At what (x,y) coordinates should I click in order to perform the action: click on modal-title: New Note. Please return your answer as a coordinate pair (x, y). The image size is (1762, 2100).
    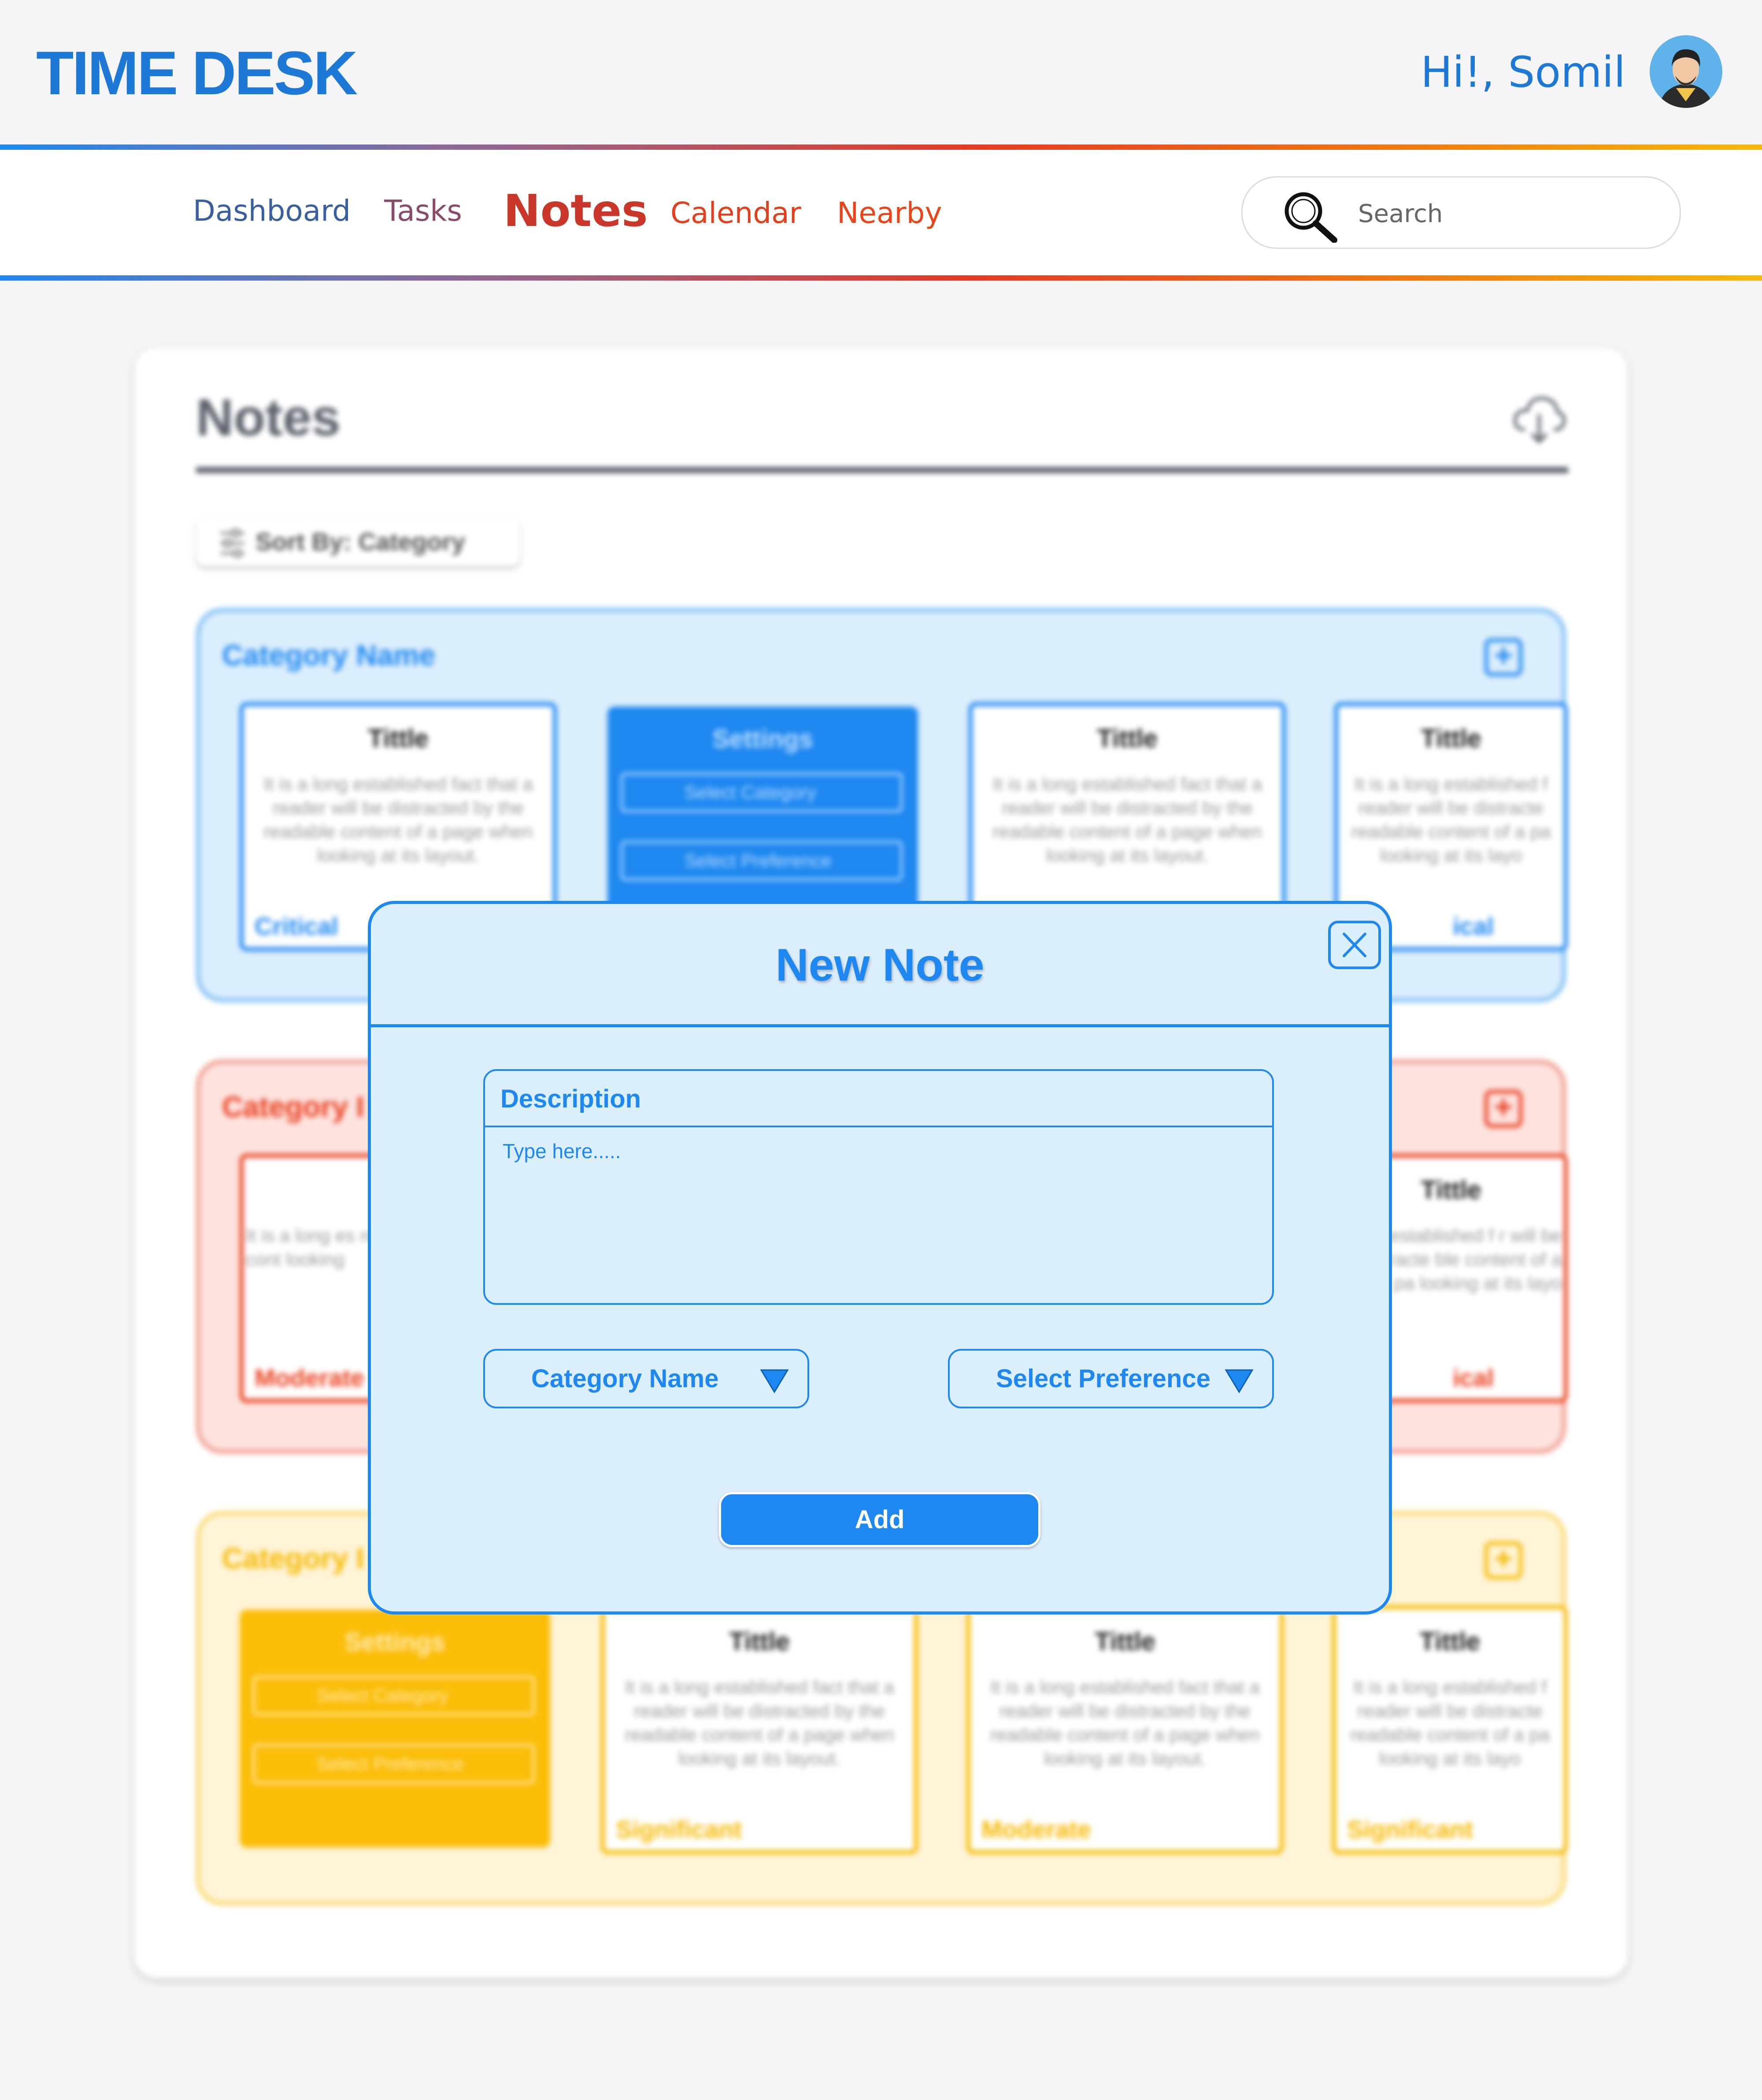
    Looking at the image, I should click on (880, 965).